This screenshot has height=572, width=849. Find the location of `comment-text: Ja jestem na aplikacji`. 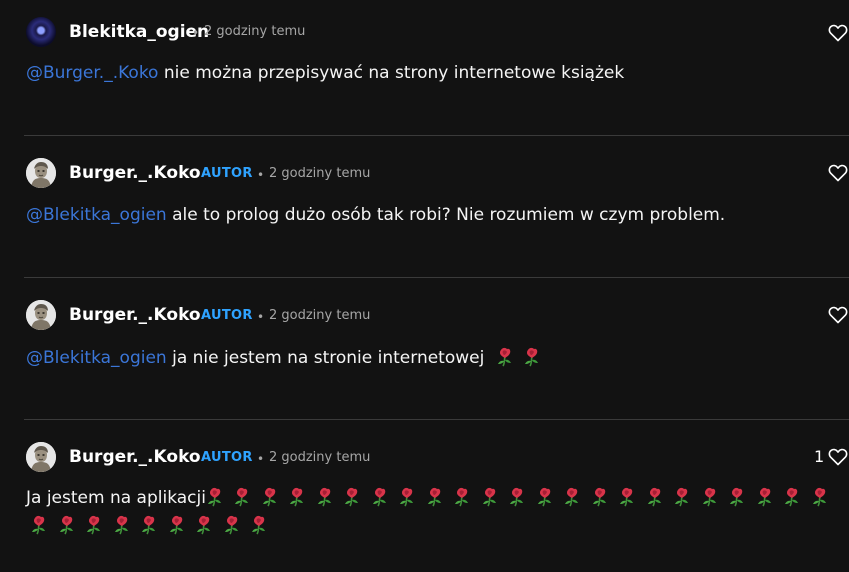

comment-text: Ja jestem na aplikacji is located at coordinates (432, 498).